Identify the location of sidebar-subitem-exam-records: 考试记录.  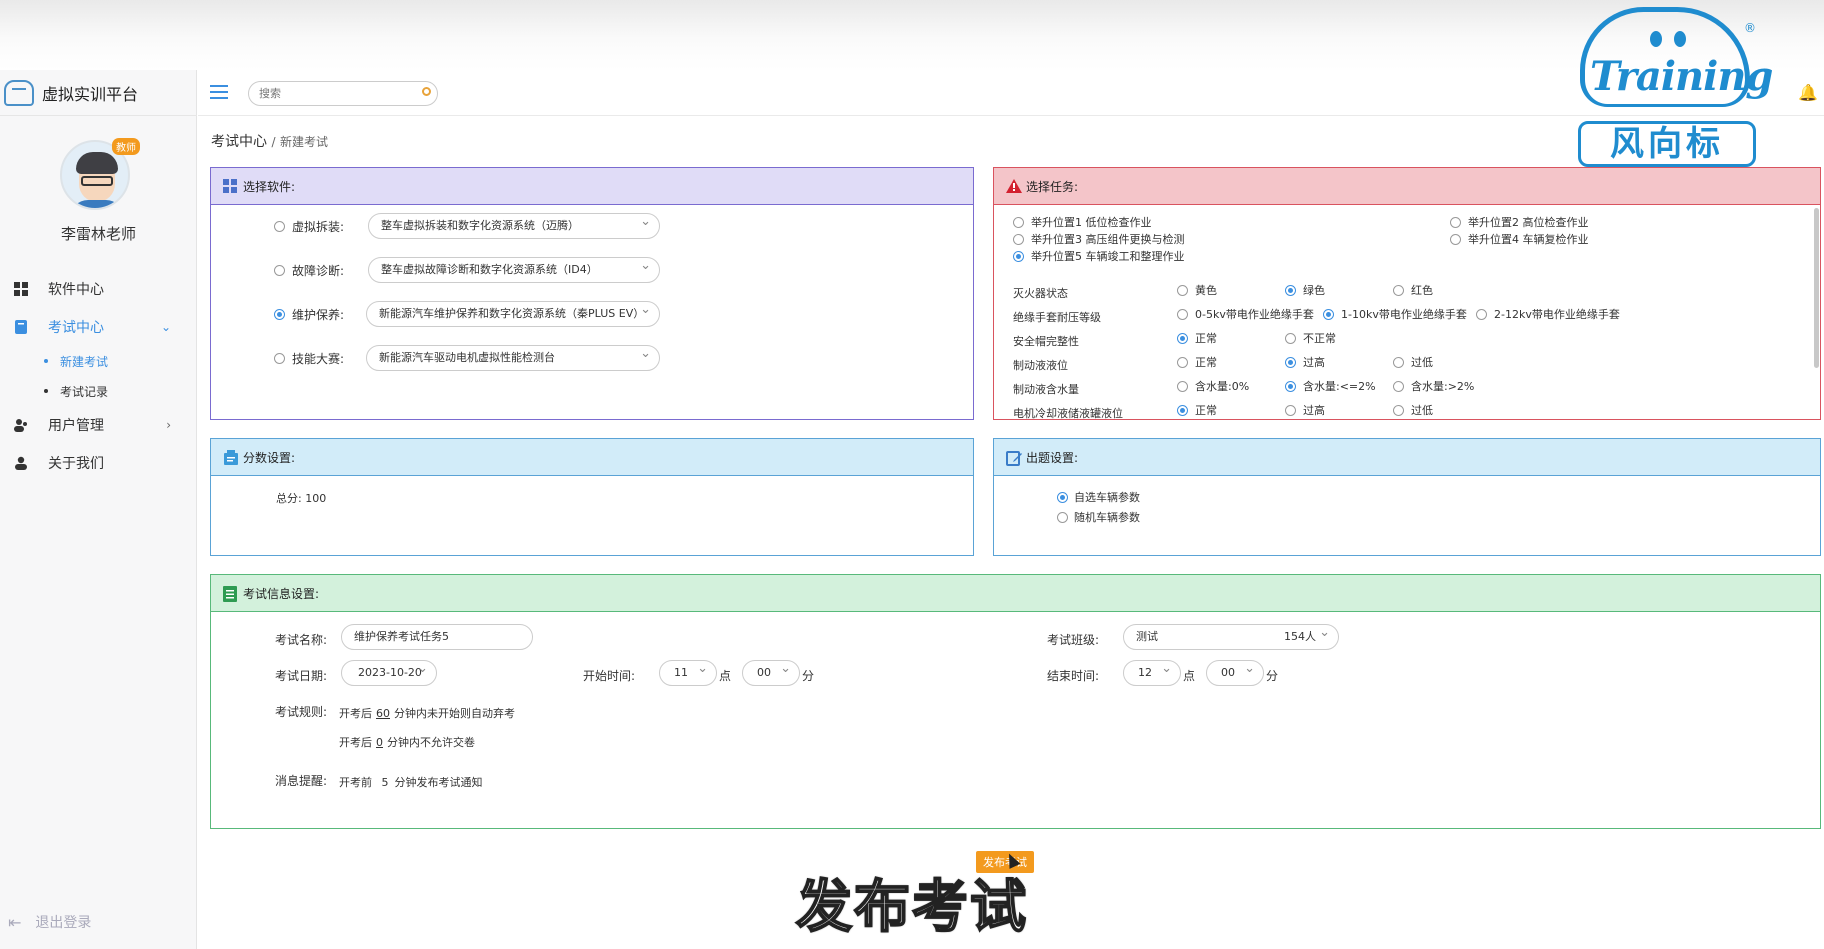
(98, 391).